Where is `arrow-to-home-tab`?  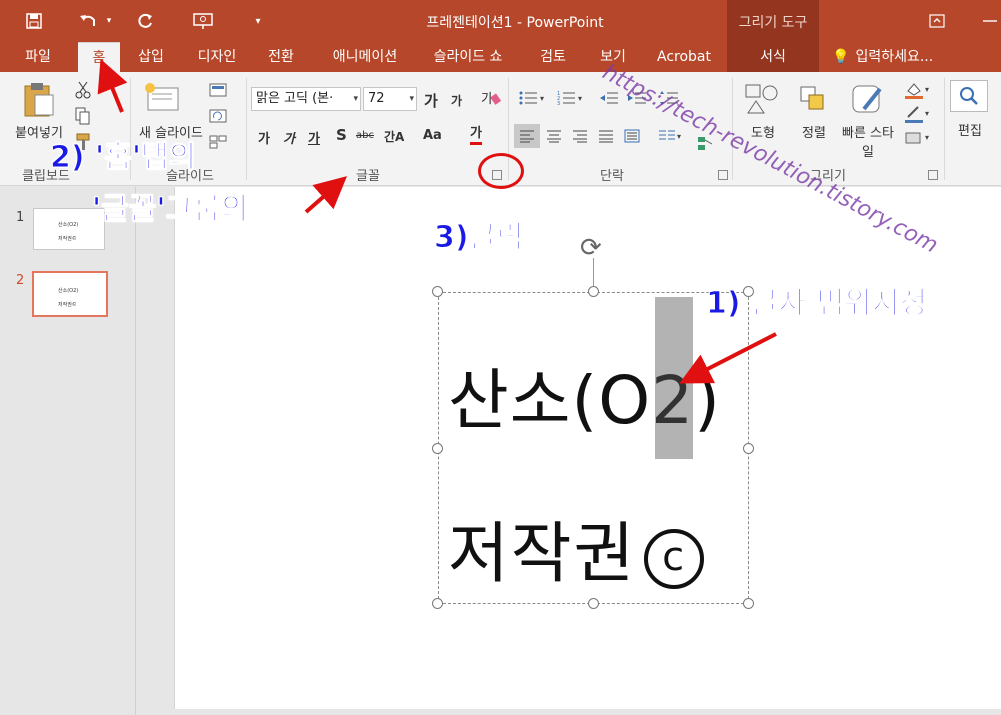
arrow-to-home-tab is located at coordinates (112, 85).